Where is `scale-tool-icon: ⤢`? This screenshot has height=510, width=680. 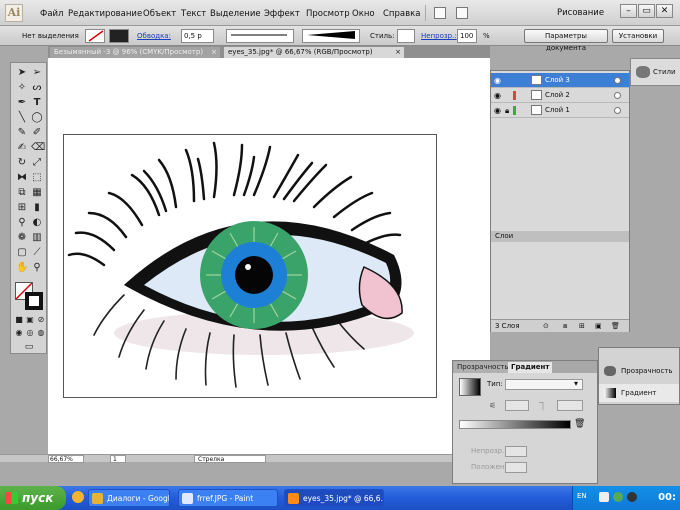
scale-tool-icon: ⤢ is located at coordinates (37, 163).